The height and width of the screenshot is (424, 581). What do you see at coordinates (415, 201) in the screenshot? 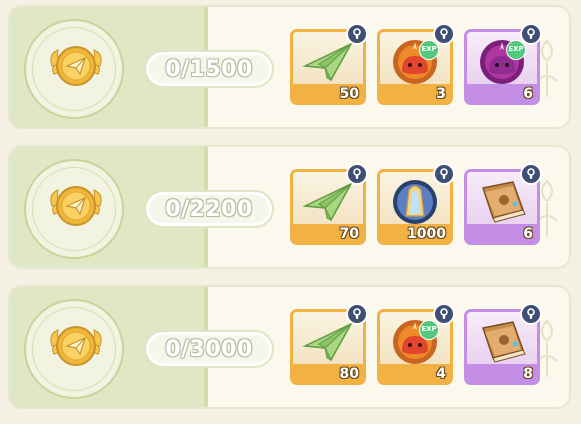
I see `crystal-orb-icon` at bounding box center [415, 201].